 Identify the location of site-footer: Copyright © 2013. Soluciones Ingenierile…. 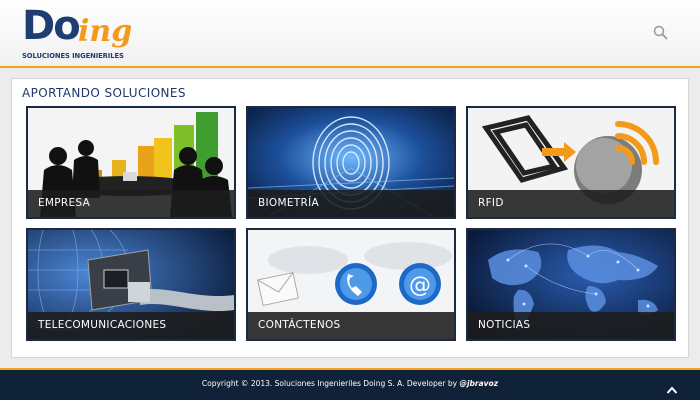
(350, 384).